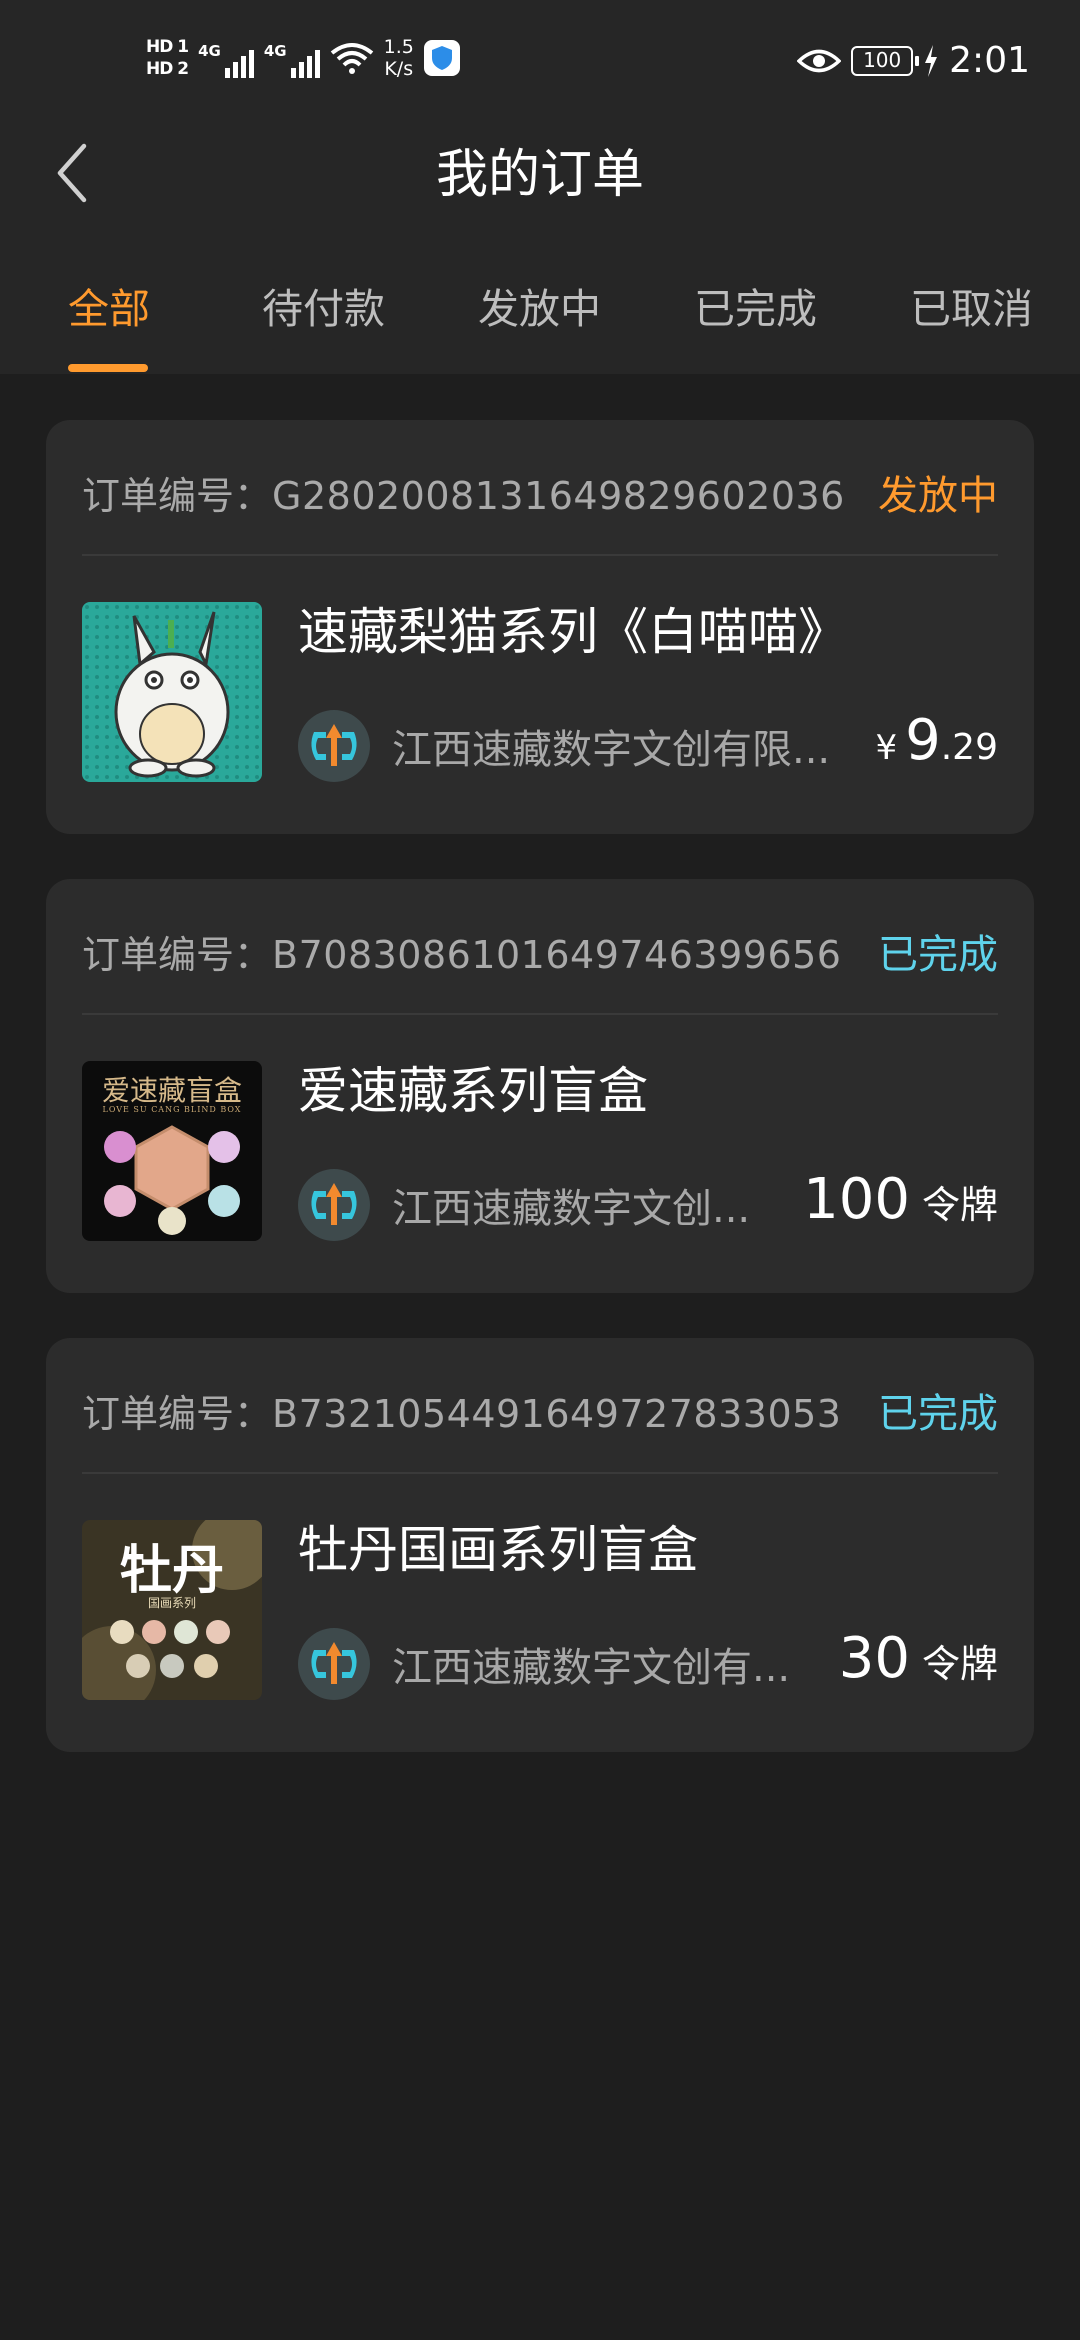 The image size is (1080, 2340). Describe the element at coordinates (292, 58) in the screenshot. I see `signal-2-icon: 4G` at that location.